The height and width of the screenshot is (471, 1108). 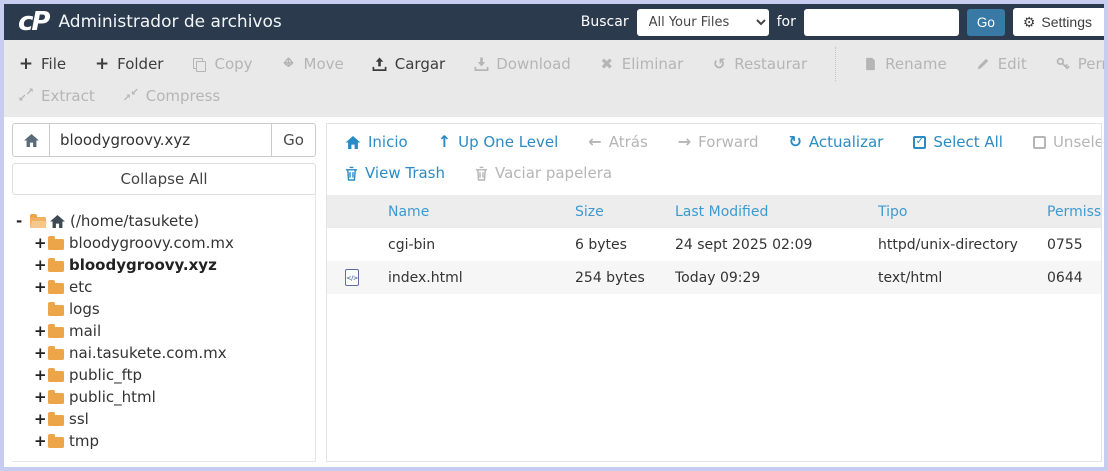 I want to click on tree-item: + nai.tasukete.com.mx, so click(x=166, y=353).